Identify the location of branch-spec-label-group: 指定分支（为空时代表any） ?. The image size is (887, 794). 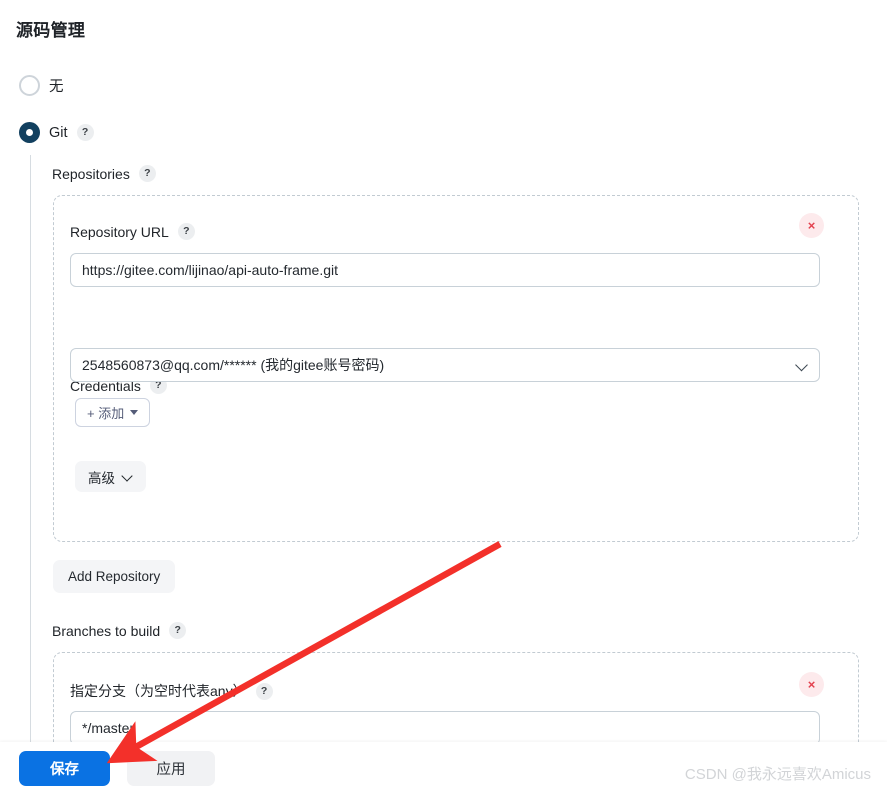
(171, 691).